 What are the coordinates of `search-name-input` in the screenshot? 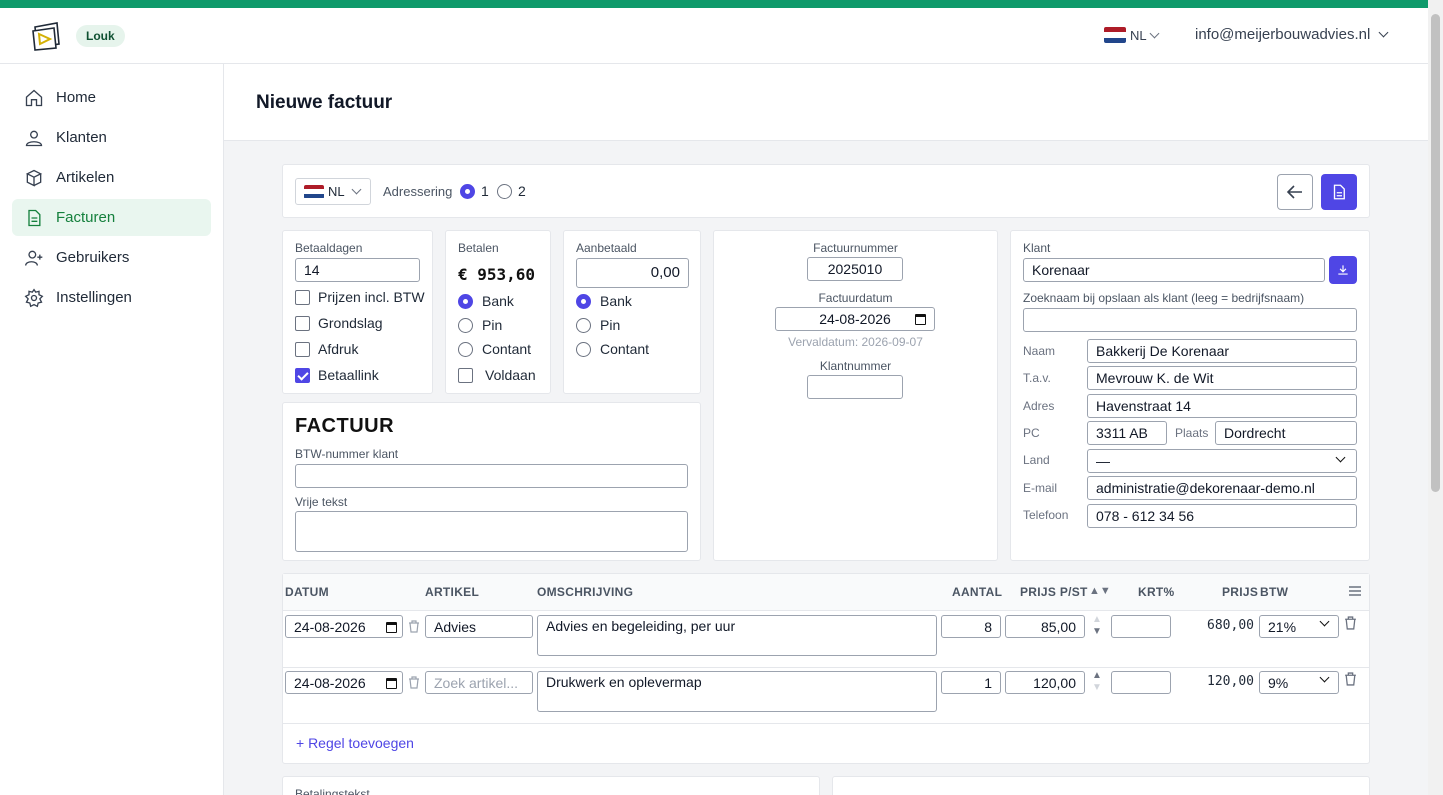 It's located at (1190, 320).